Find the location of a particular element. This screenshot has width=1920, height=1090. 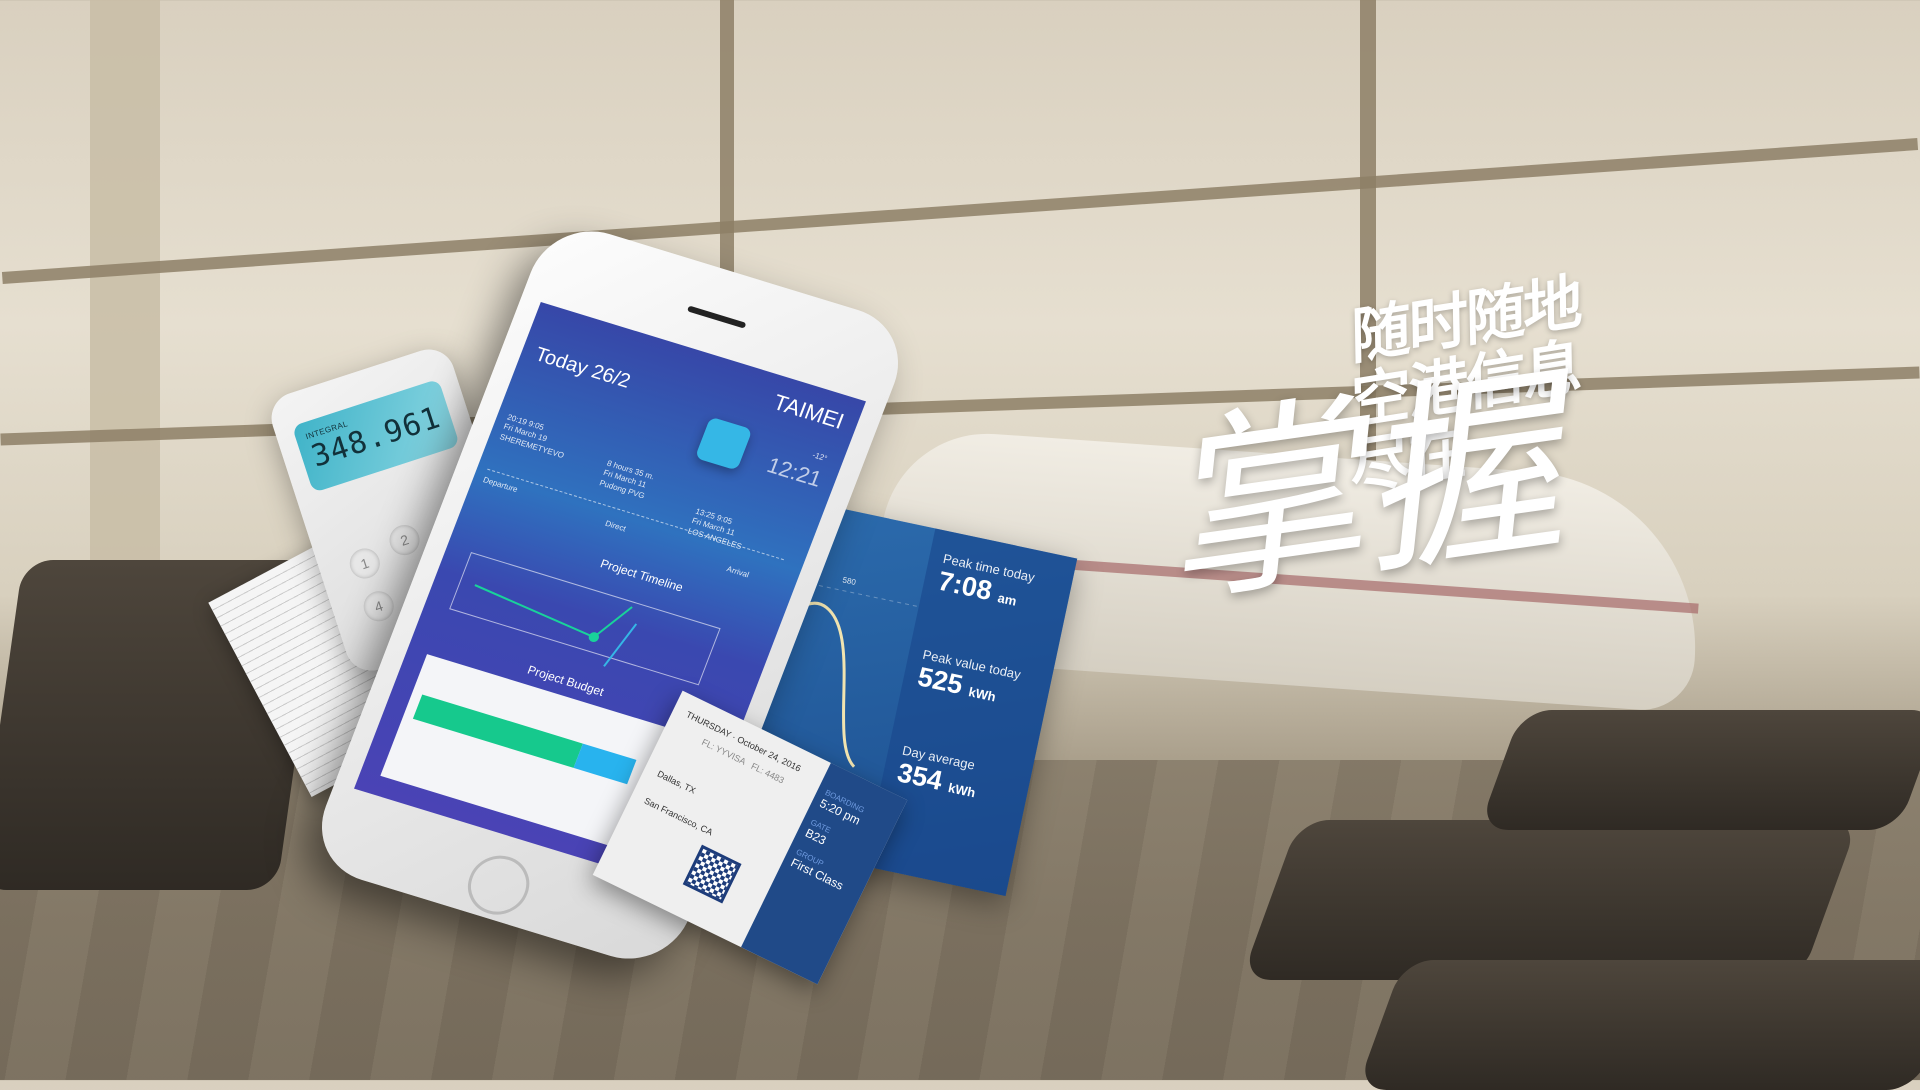

calculator-key: 1 is located at coordinates (364, 563).